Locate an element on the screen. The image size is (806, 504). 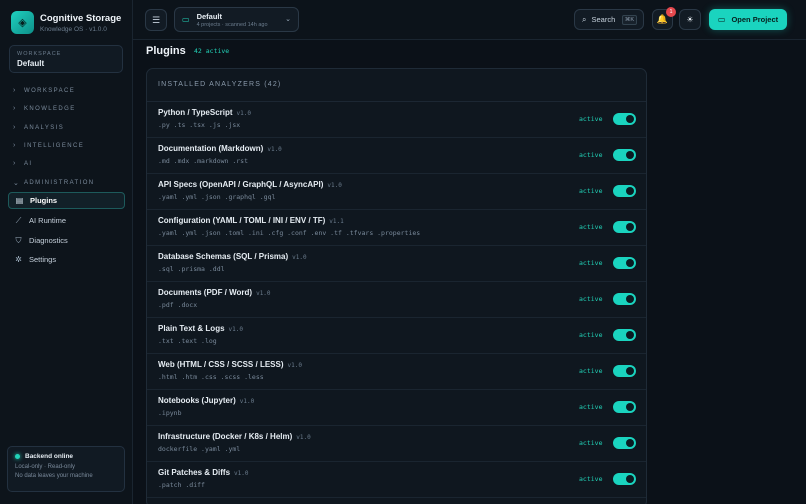
nav-section-administration: ⌄ ADMINISTRATION is located at coordinates (54, 183).